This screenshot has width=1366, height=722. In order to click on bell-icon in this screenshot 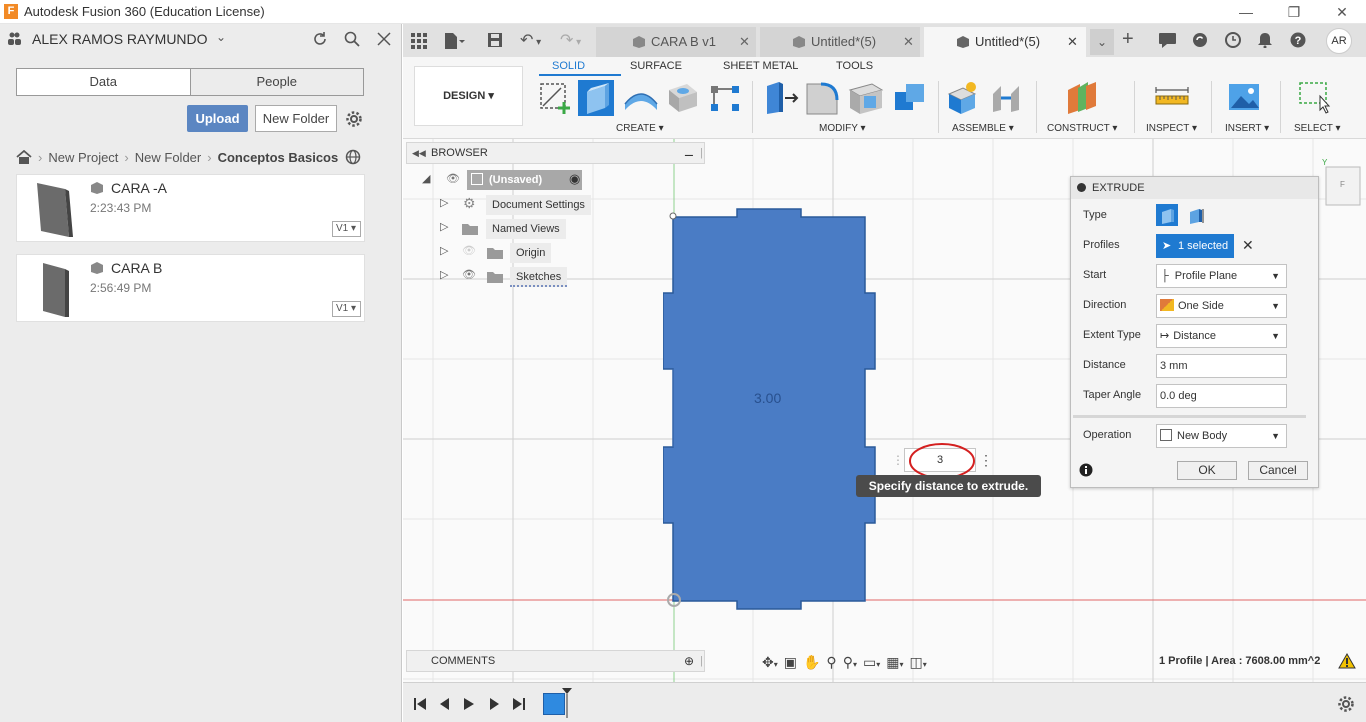, I will do `click(1265, 40)`.